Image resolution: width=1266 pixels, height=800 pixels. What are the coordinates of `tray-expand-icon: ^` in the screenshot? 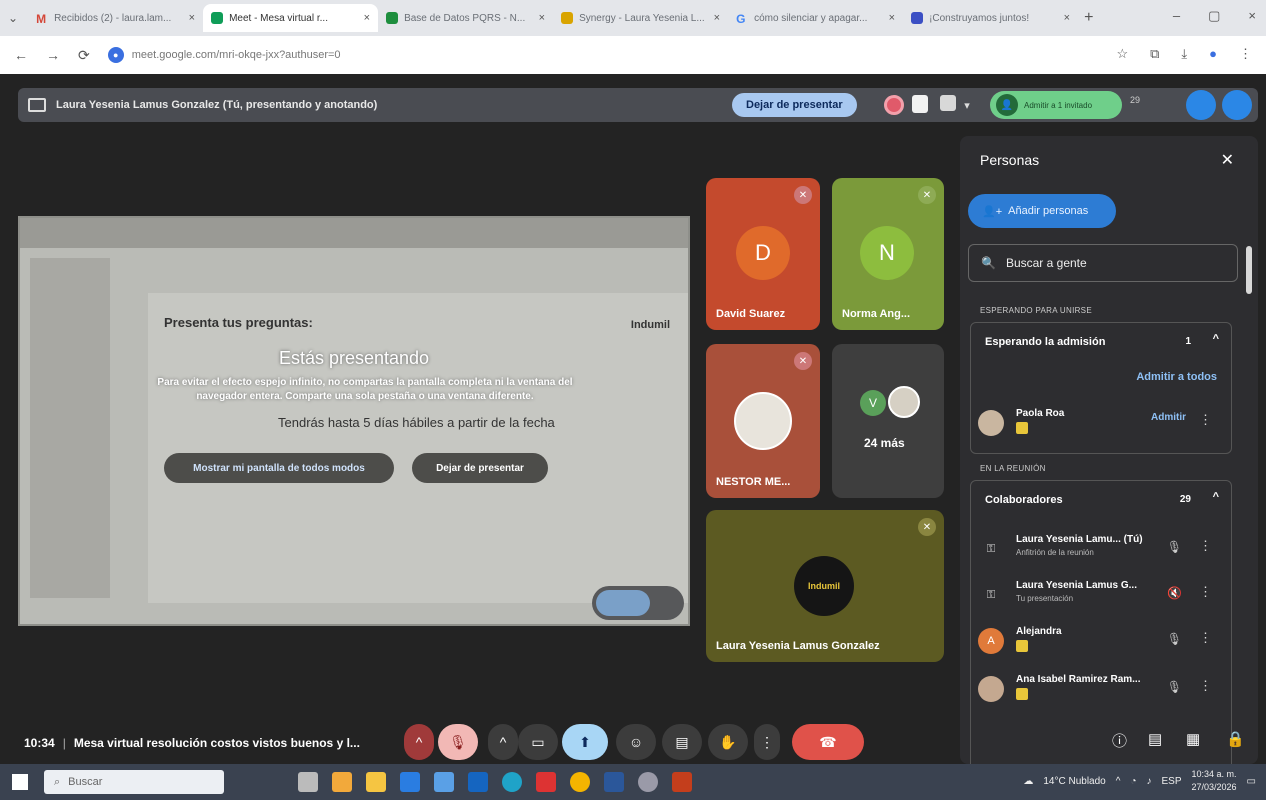 It's located at (1118, 781).